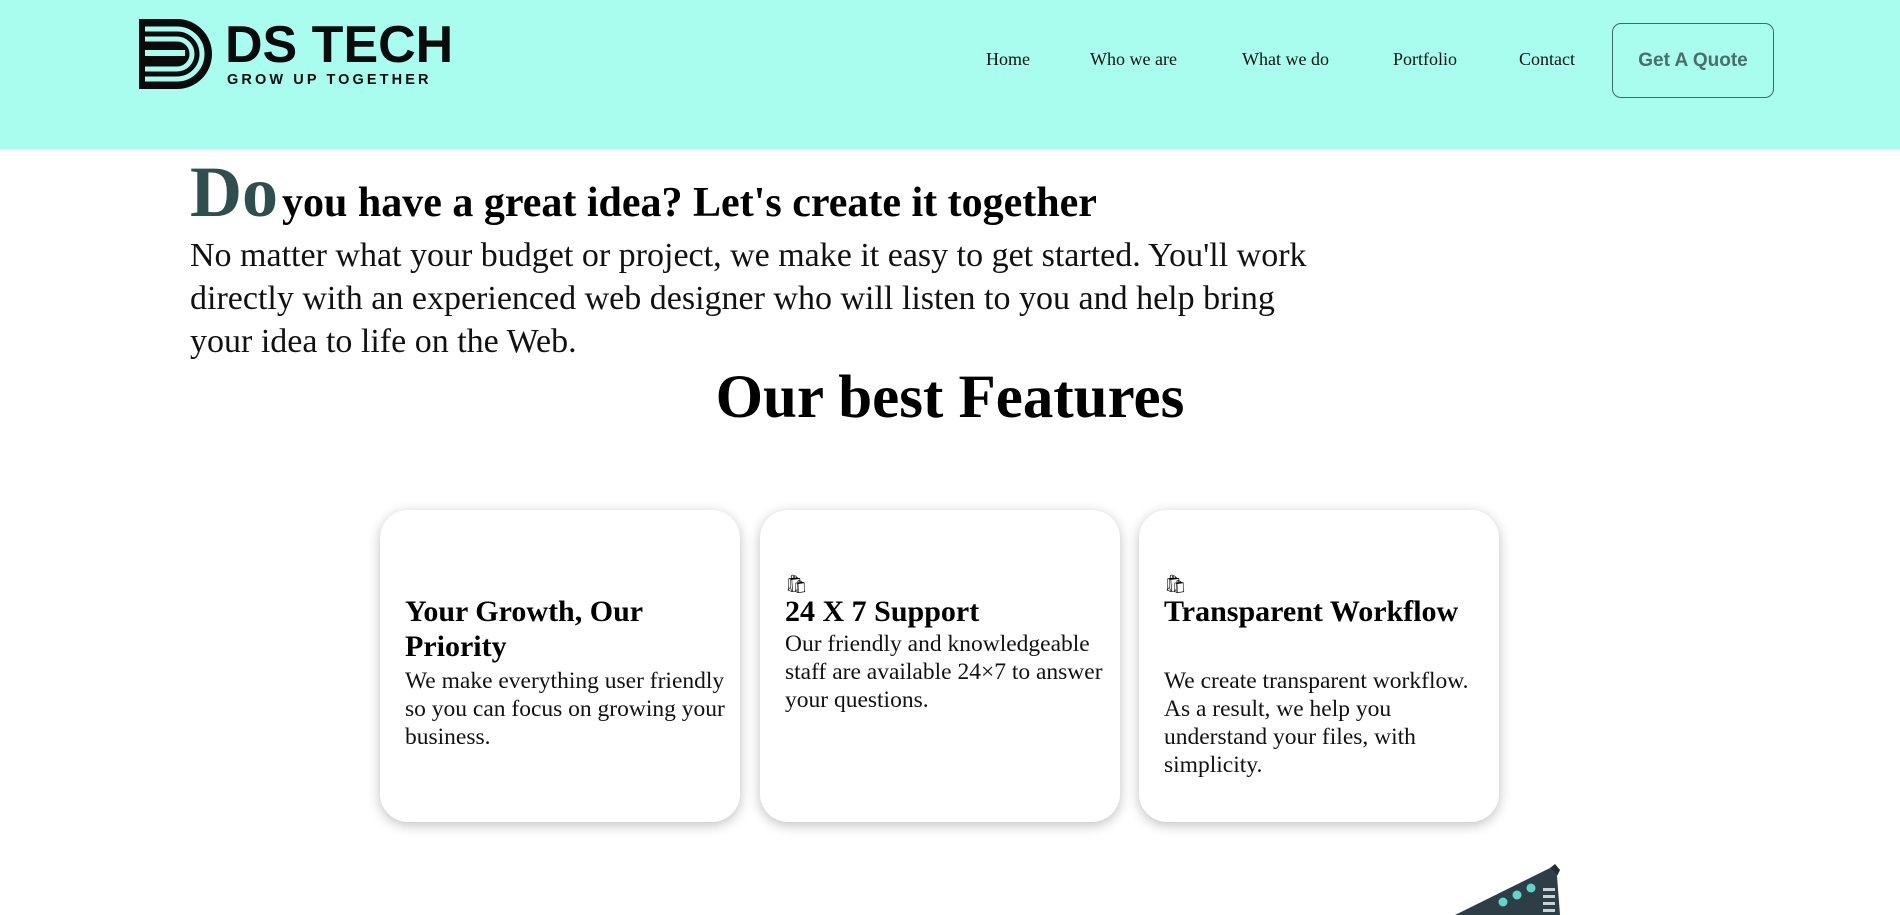  Describe the element at coordinates (1425, 59) in the screenshot. I see `nav-portfolio: Portfolio` at that location.